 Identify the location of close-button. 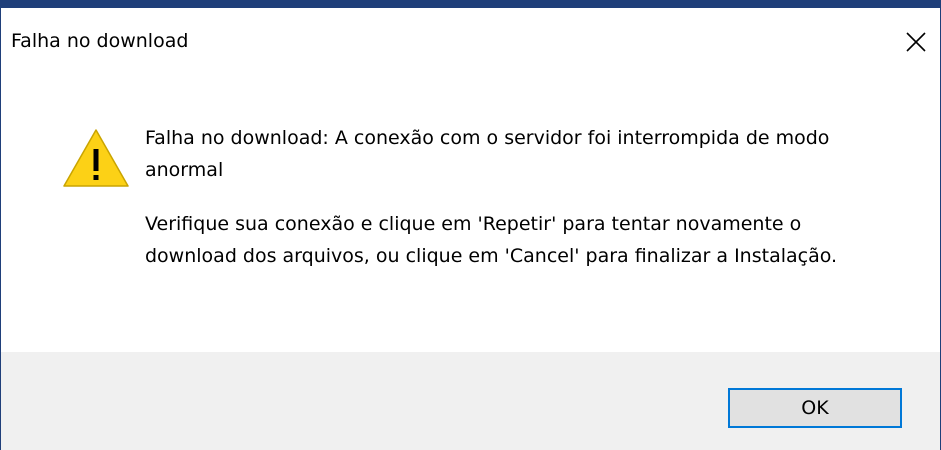
(916, 42).